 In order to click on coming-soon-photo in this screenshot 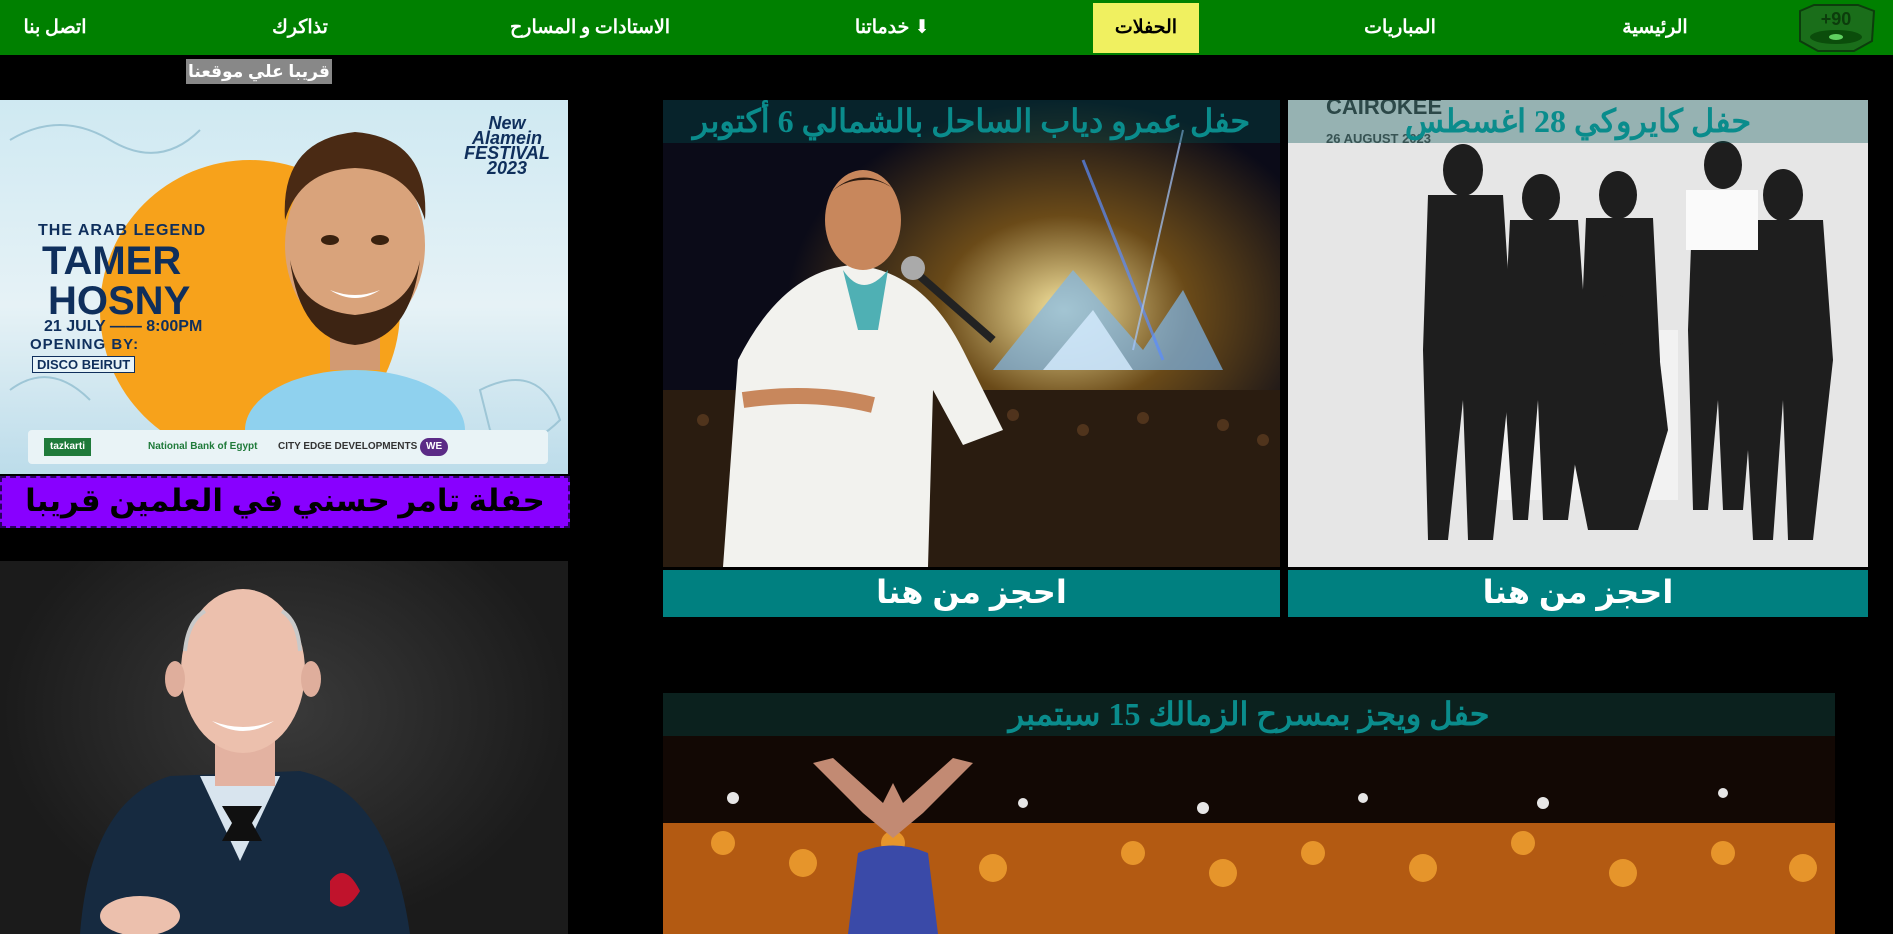, I will do `click(284, 747)`.